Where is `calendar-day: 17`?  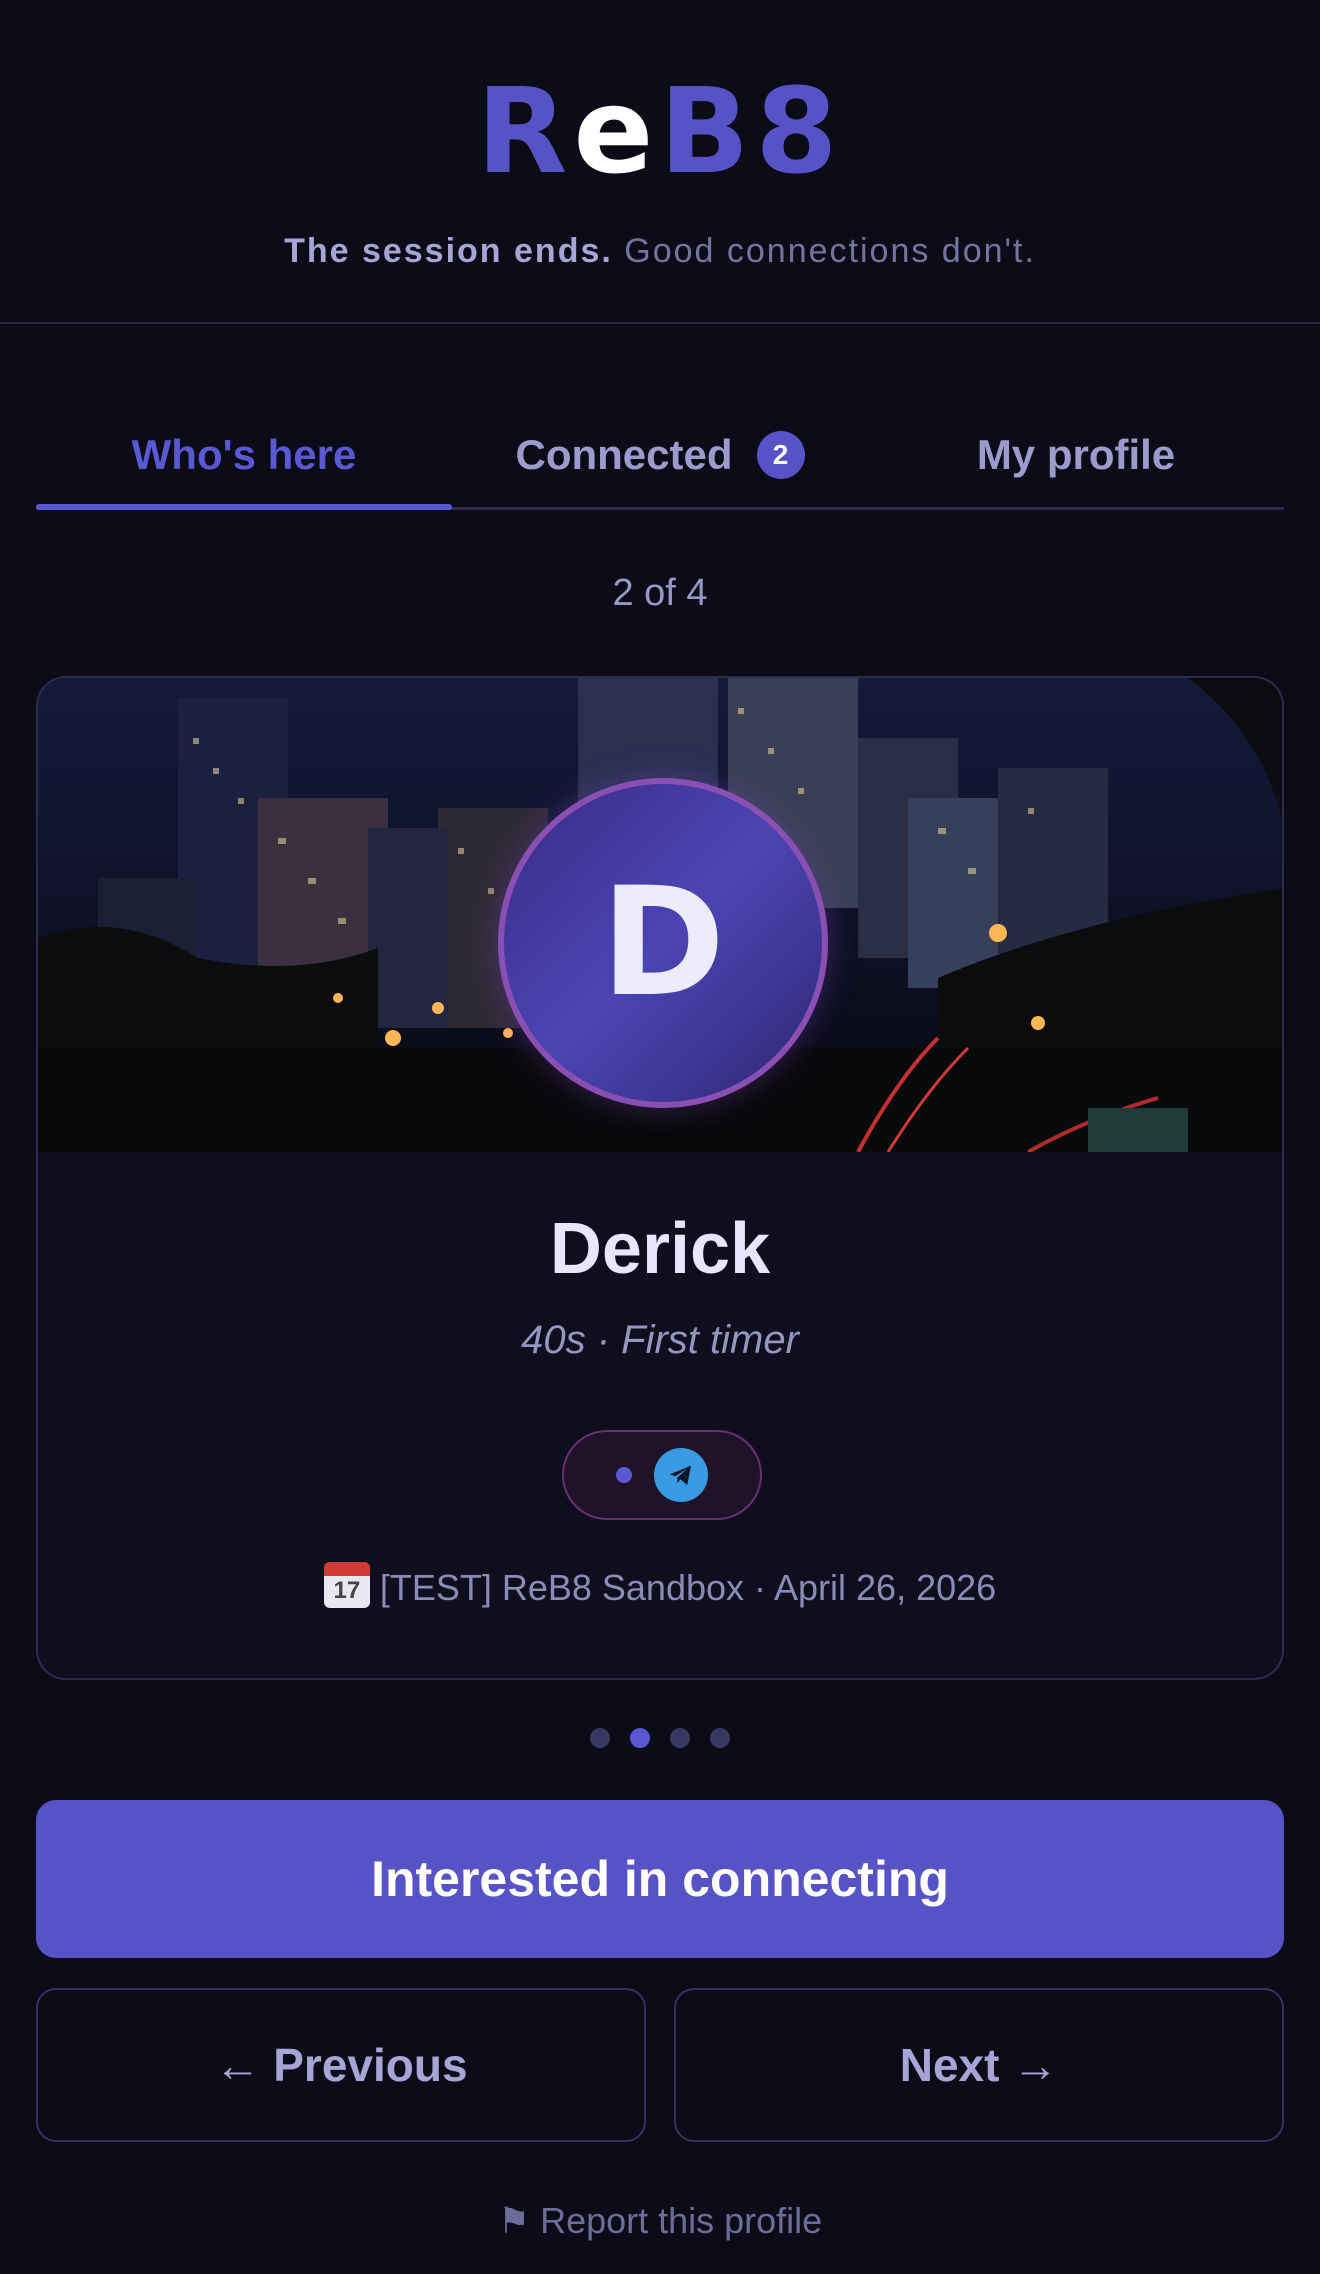 calendar-day: 17 is located at coordinates (347, 1590).